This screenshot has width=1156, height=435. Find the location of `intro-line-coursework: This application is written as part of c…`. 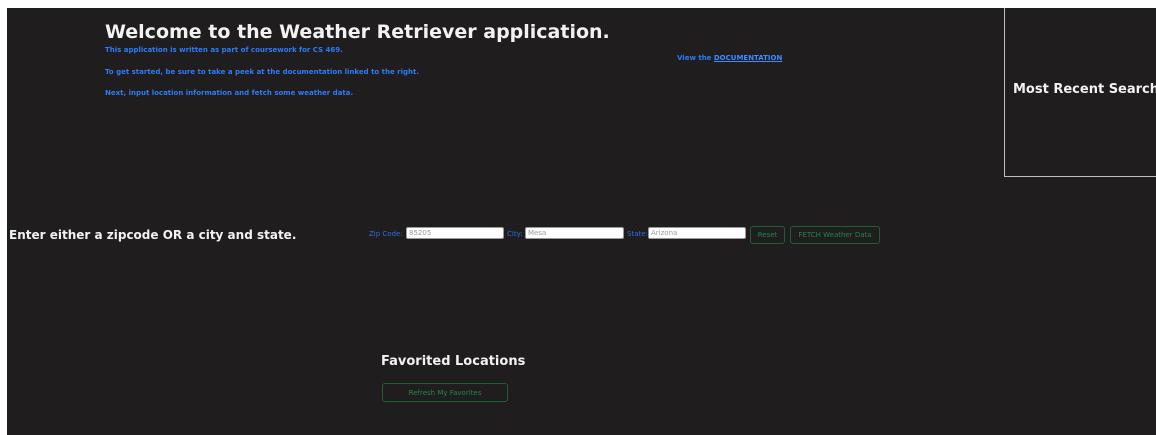

intro-line-coursework: This application is written as part of c… is located at coordinates (224, 50).